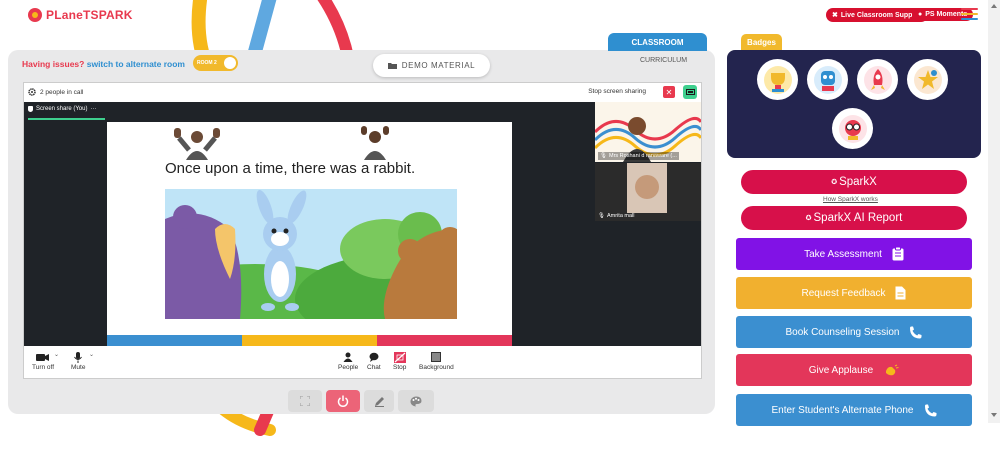 The height and width of the screenshot is (460, 1000). What do you see at coordinates (32, 92) in the screenshot?
I see `gear-icon` at bounding box center [32, 92].